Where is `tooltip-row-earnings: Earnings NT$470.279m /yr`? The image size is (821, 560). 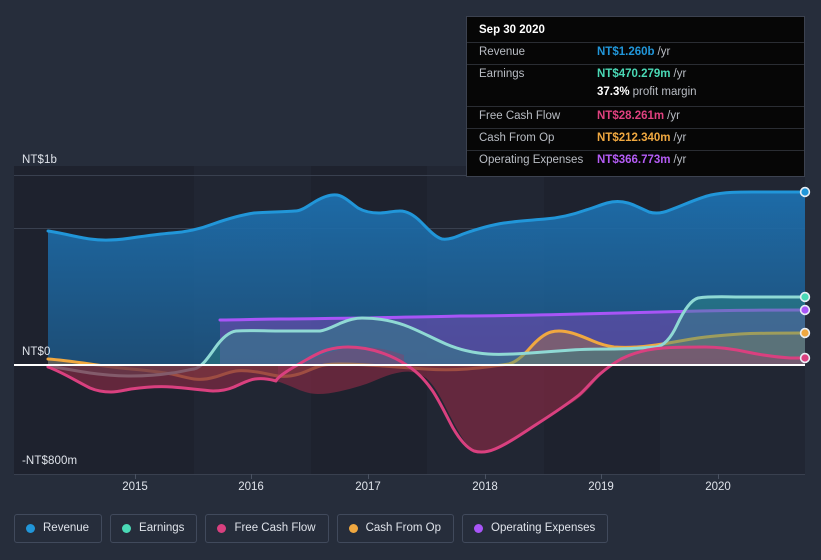
tooltip-row-earnings: Earnings NT$470.279m /yr is located at coordinates (635, 75).